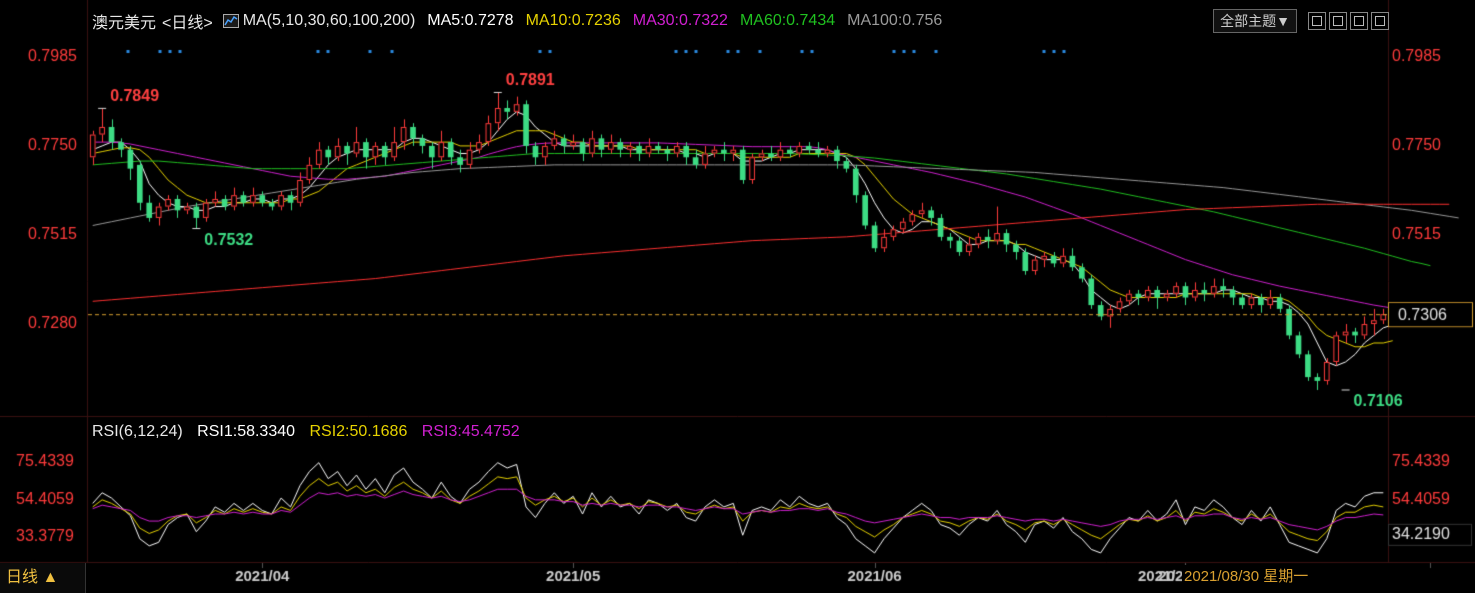 This screenshot has width=1475, height=593. What do you see at coordinates (43, 578) in the screenshot?
I see `period-tab: 日线 ▲` at bounding box center [43, 578].